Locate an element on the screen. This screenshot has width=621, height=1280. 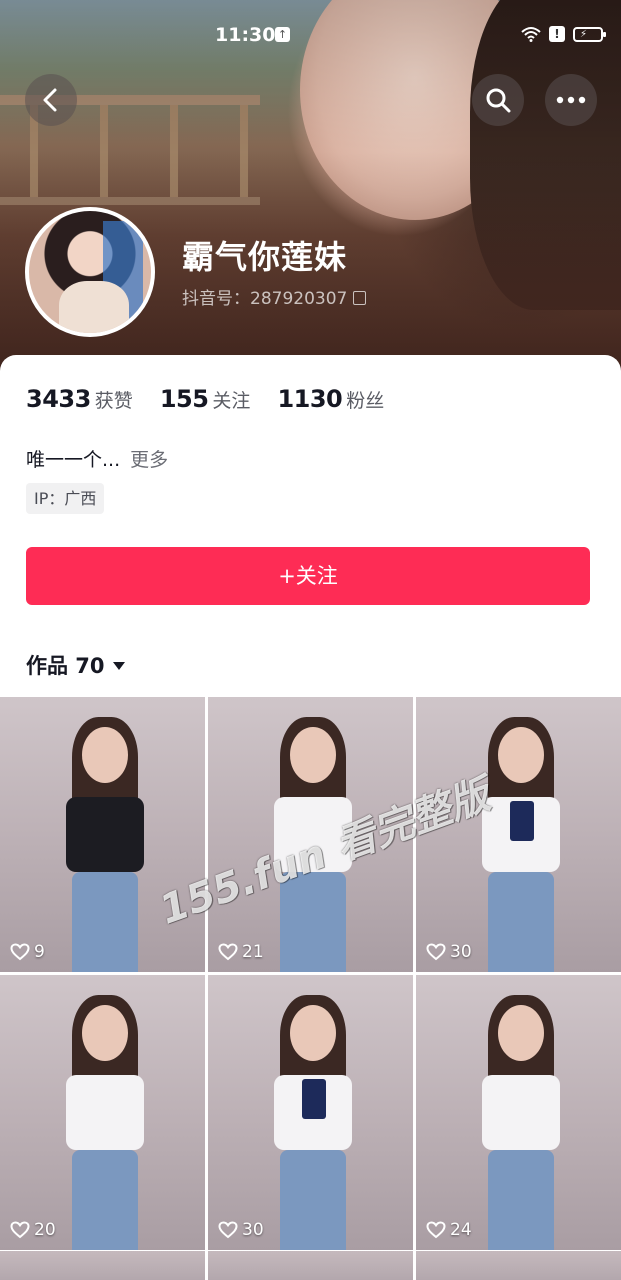
like-count: 21 is located at coordinates (241, 952).